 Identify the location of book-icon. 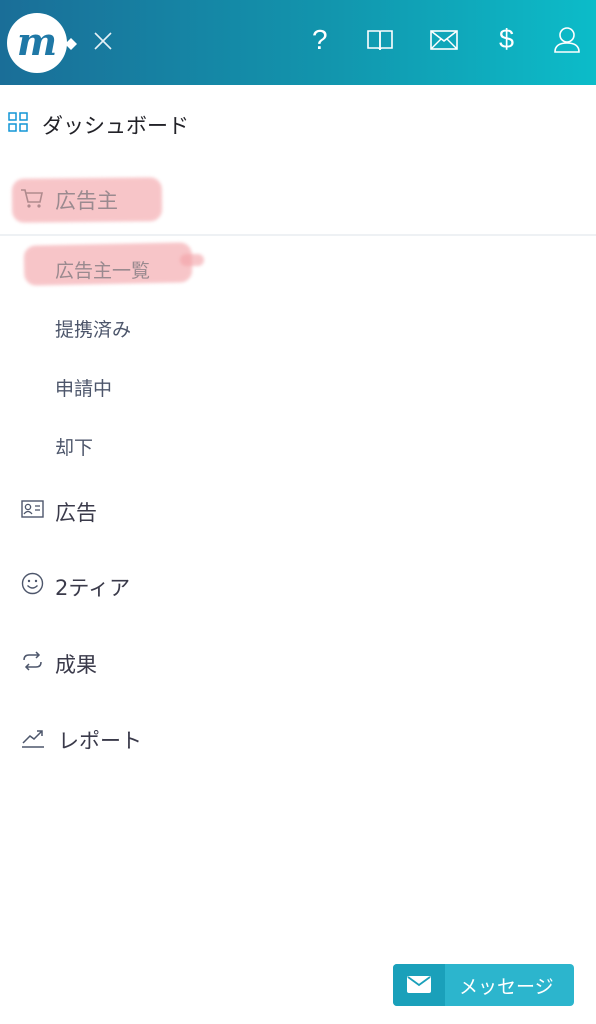
(380, 40).